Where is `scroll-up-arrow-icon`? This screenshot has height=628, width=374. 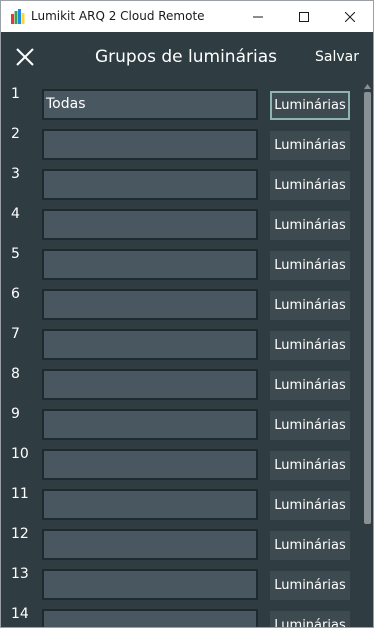 scroll-up-arrow-icon is located at coordinates (367, 86).